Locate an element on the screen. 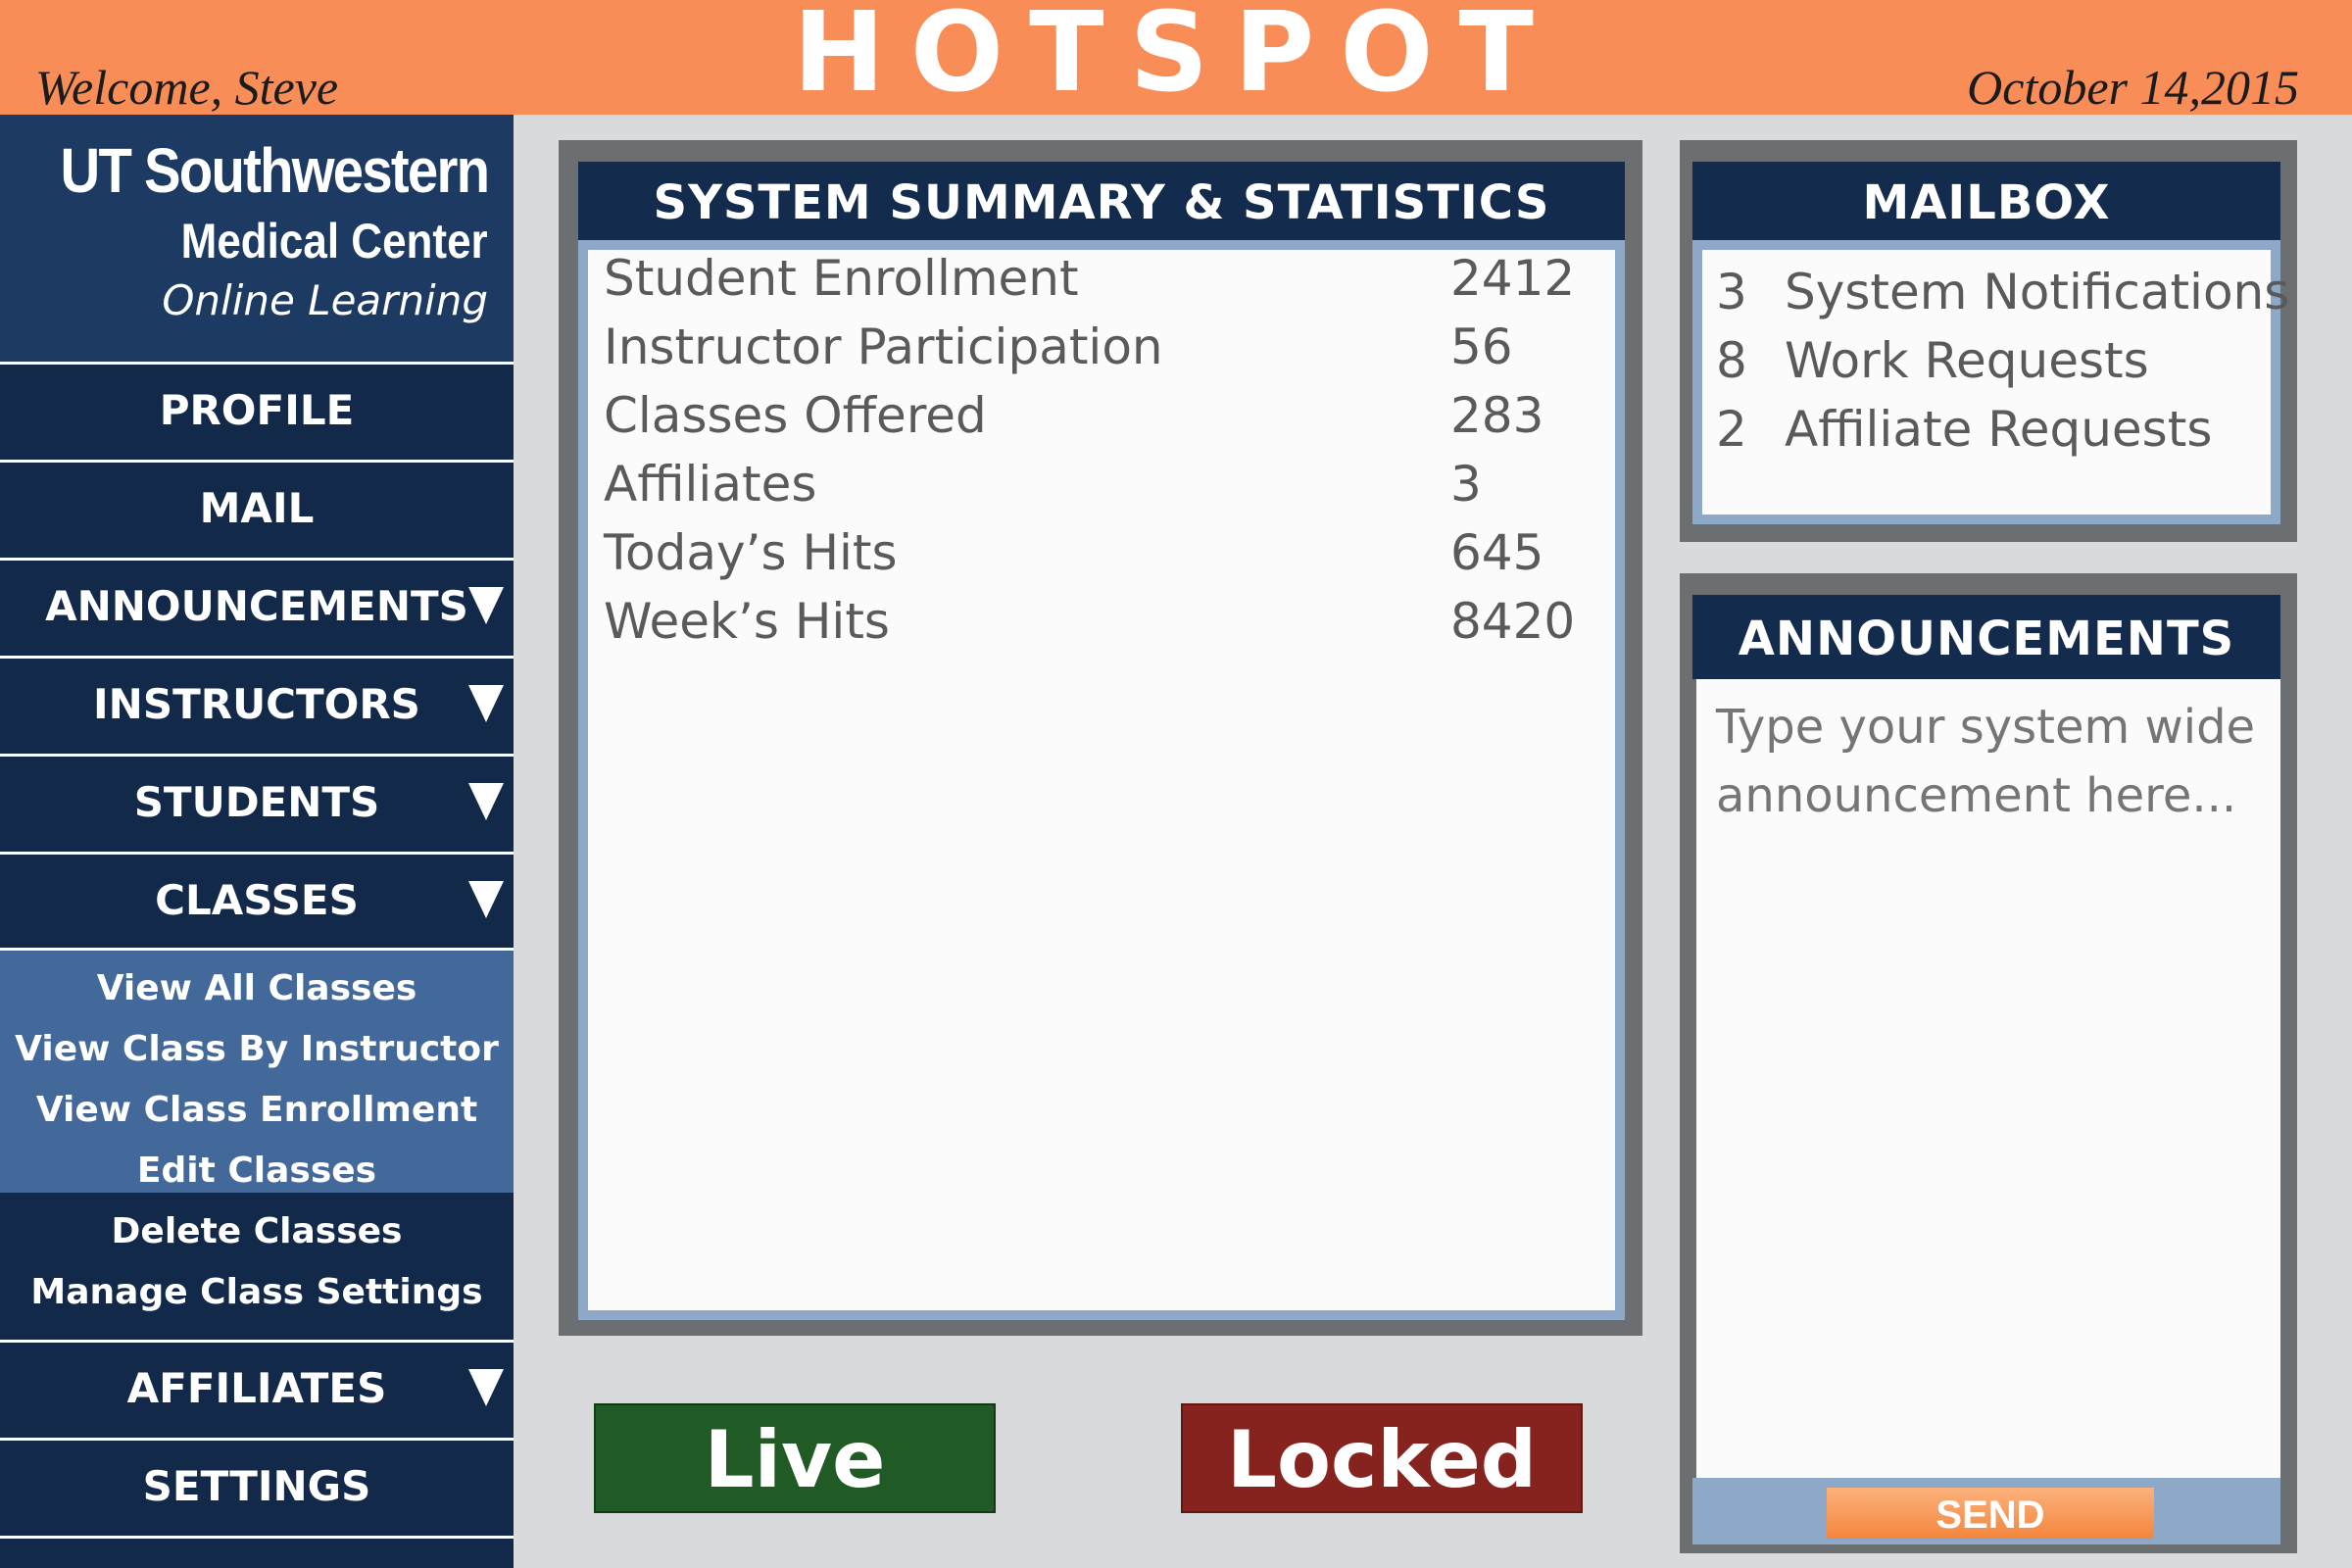  sidebar-item-label: MAIL is located at coordinates (257, 508).